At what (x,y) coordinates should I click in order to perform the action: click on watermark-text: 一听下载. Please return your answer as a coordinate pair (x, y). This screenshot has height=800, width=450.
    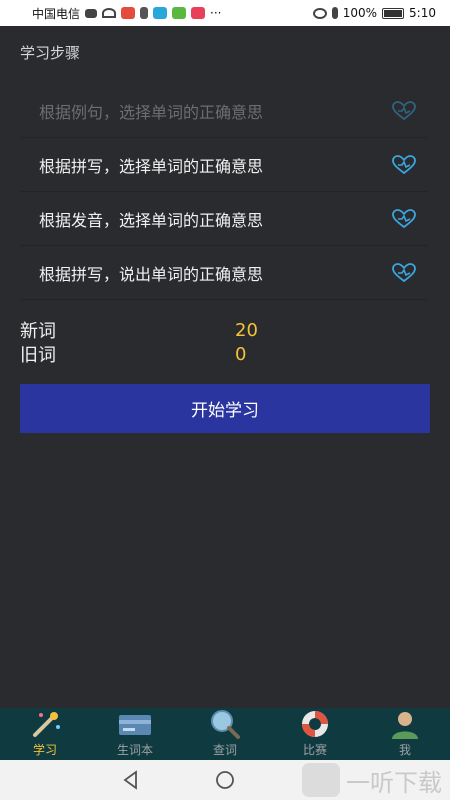
    Looking at the image, I should click on (394, 782).